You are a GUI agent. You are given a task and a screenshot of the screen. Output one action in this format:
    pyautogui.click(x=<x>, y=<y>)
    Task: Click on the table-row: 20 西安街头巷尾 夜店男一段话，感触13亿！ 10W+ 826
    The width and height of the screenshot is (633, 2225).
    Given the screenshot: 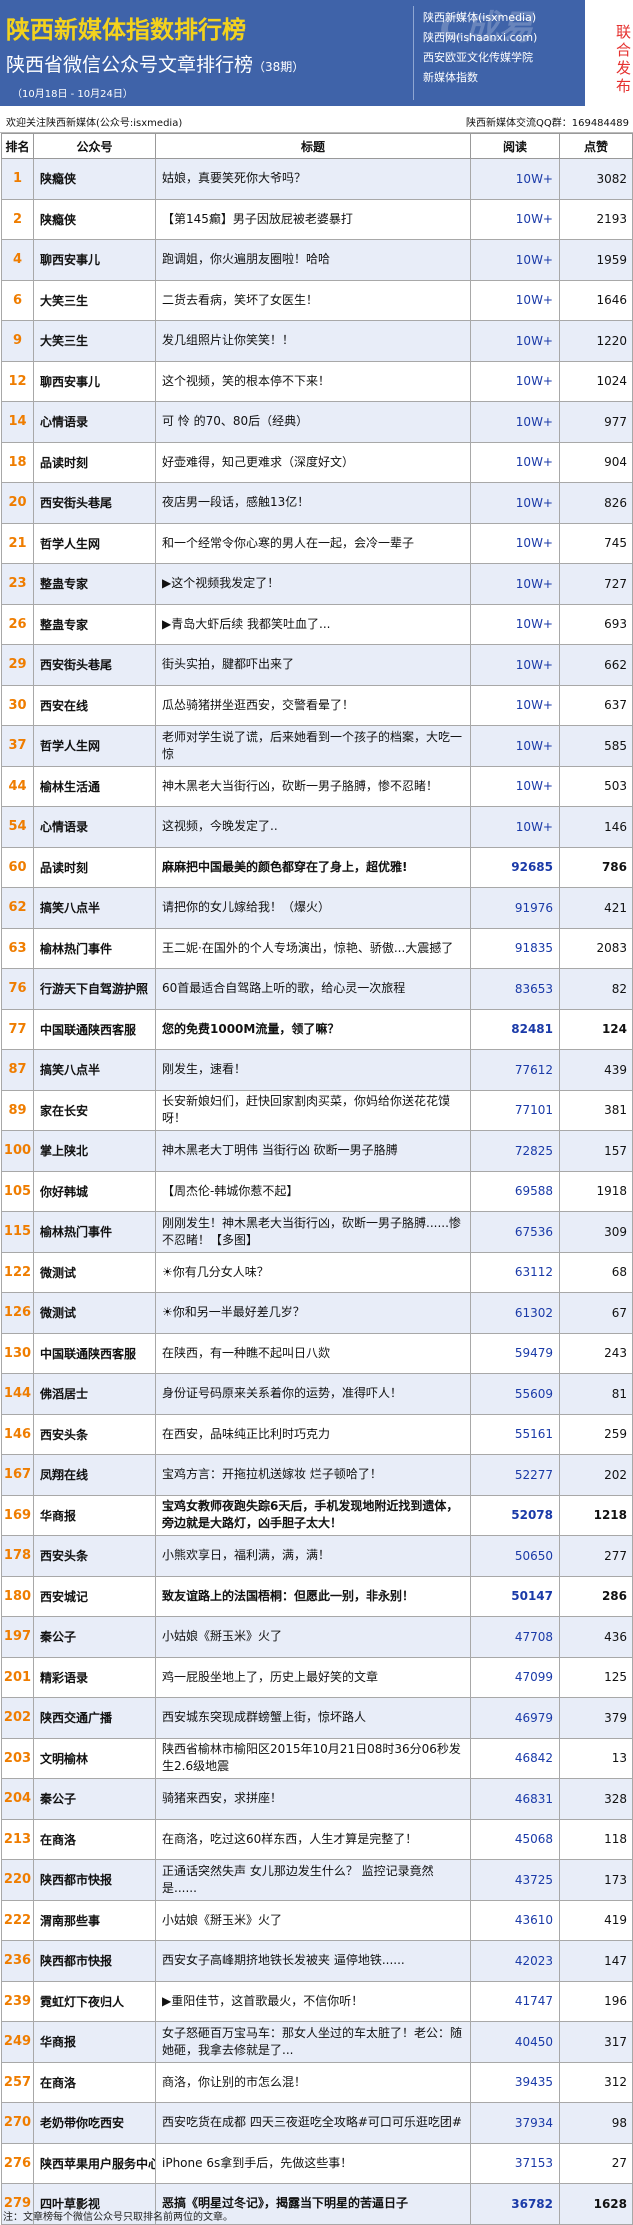 What is the action you would take?
    pyautogui.click(x=317, y=503)
    